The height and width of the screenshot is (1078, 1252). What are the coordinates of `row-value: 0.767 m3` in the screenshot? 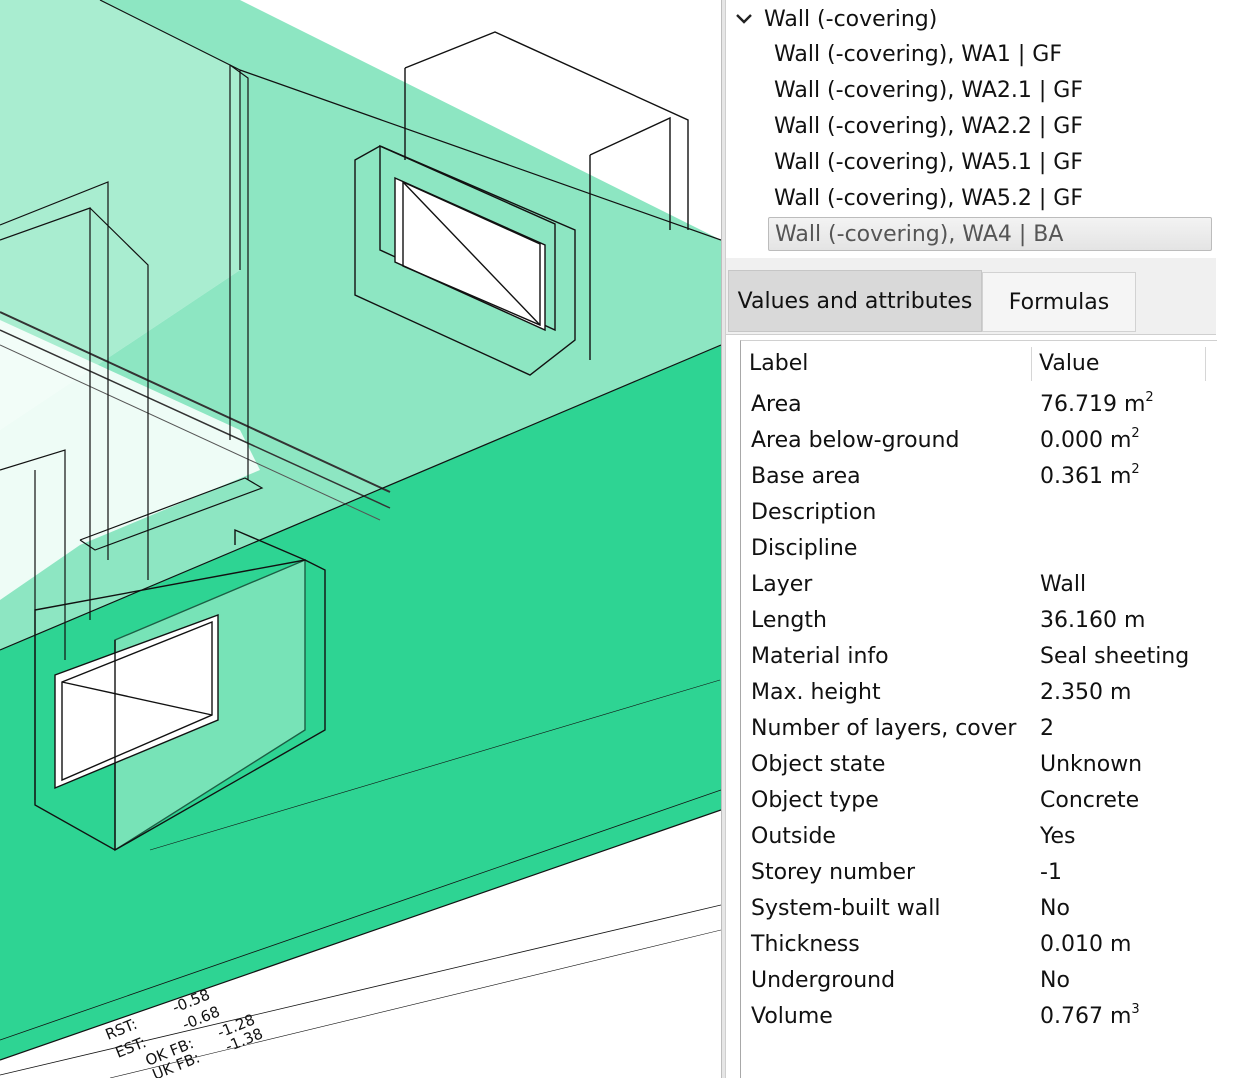 It's located at (1090, 1015).